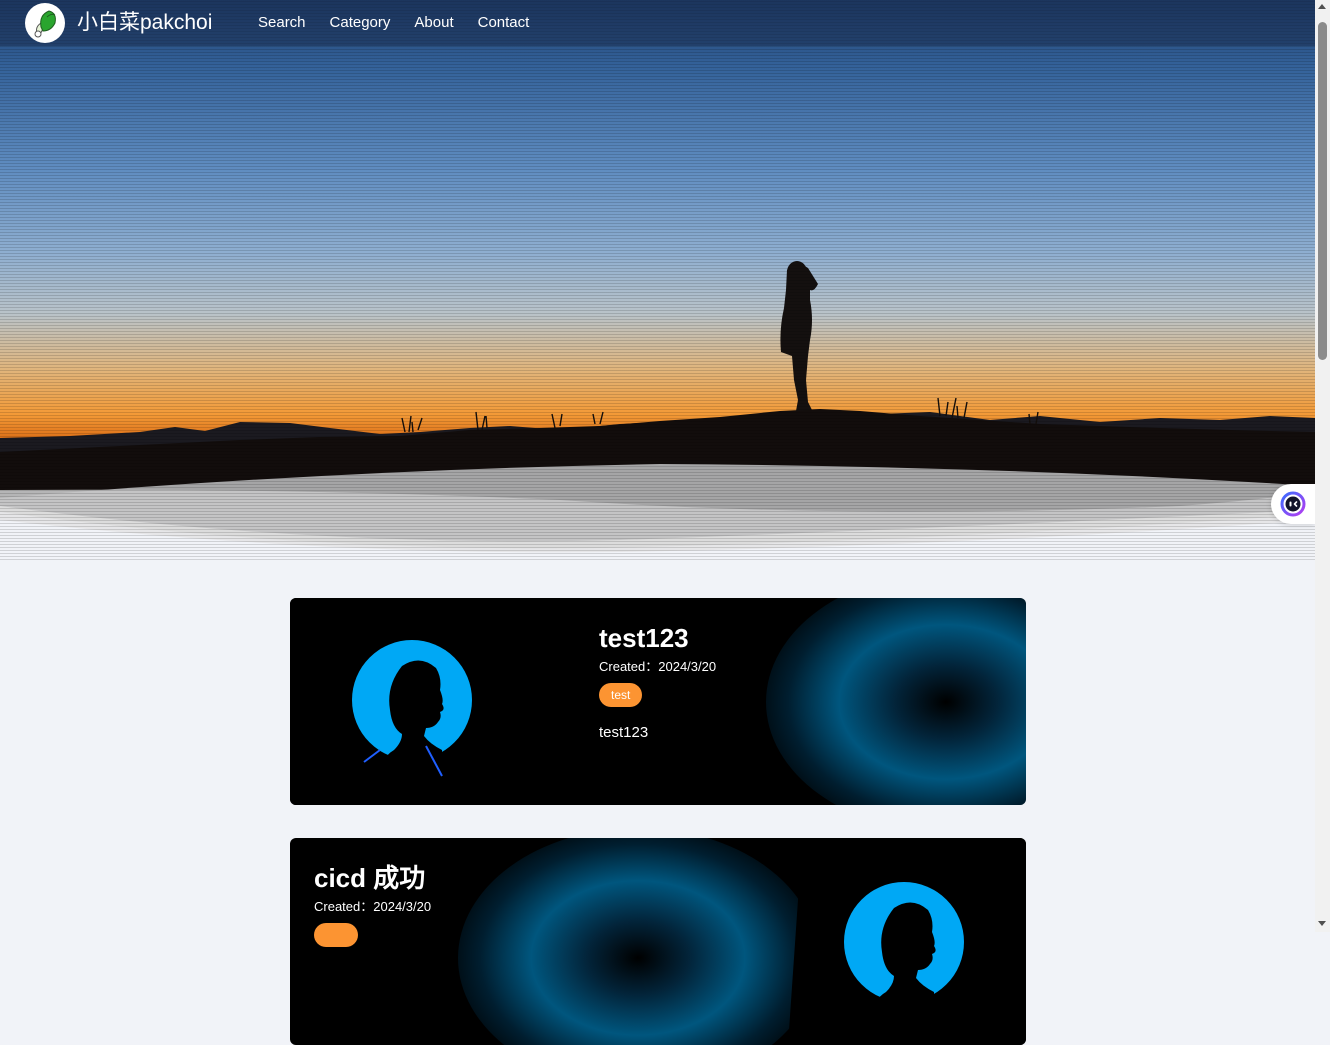  I want to click on post-tag: test, so click(621, 695).